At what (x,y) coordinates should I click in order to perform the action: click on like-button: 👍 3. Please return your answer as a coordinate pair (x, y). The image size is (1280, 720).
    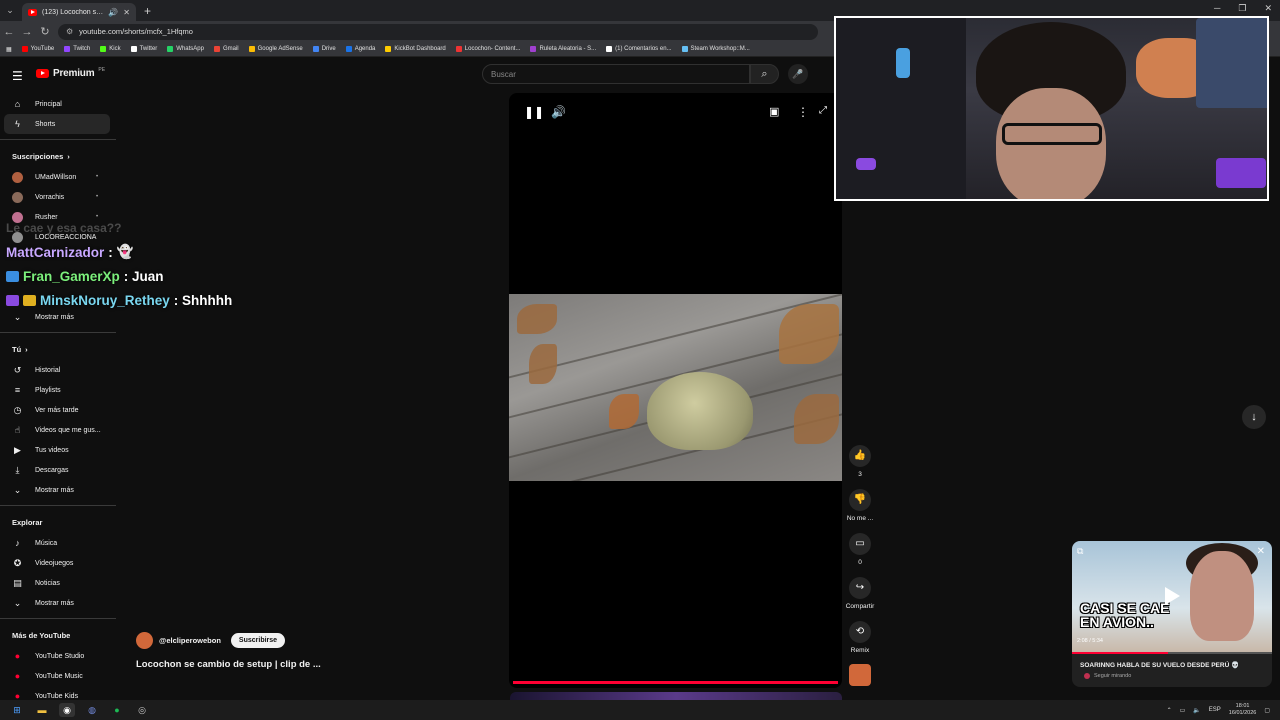
    Looking at the image, I should click on (860, 461).